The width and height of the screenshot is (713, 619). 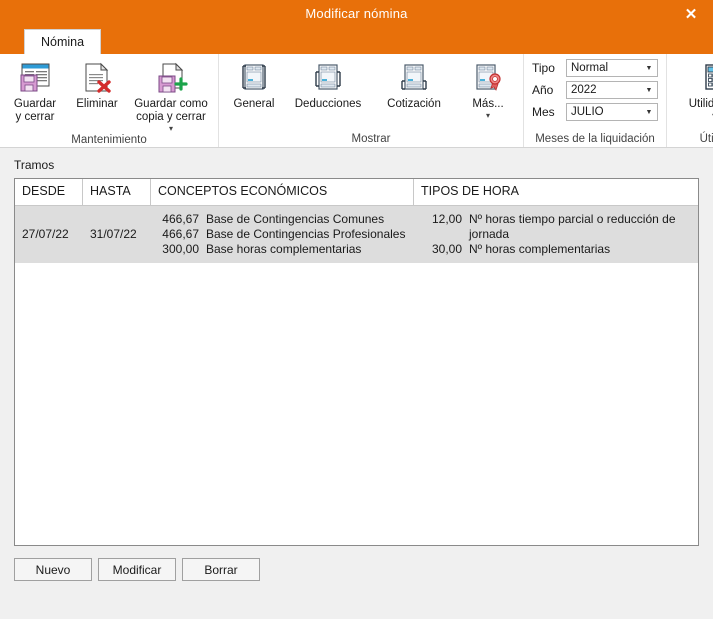 I want to click on guardar-como-copia-y-cerrar-button: Guardar como copia y cerrar ▾, so click(x=171, y=95).